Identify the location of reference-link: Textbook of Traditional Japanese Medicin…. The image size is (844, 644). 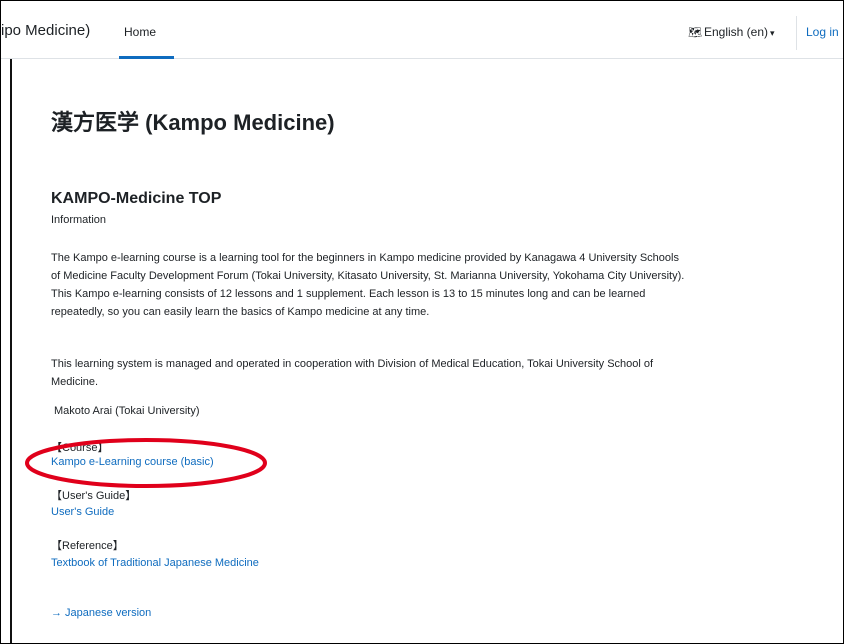
(155, 563).